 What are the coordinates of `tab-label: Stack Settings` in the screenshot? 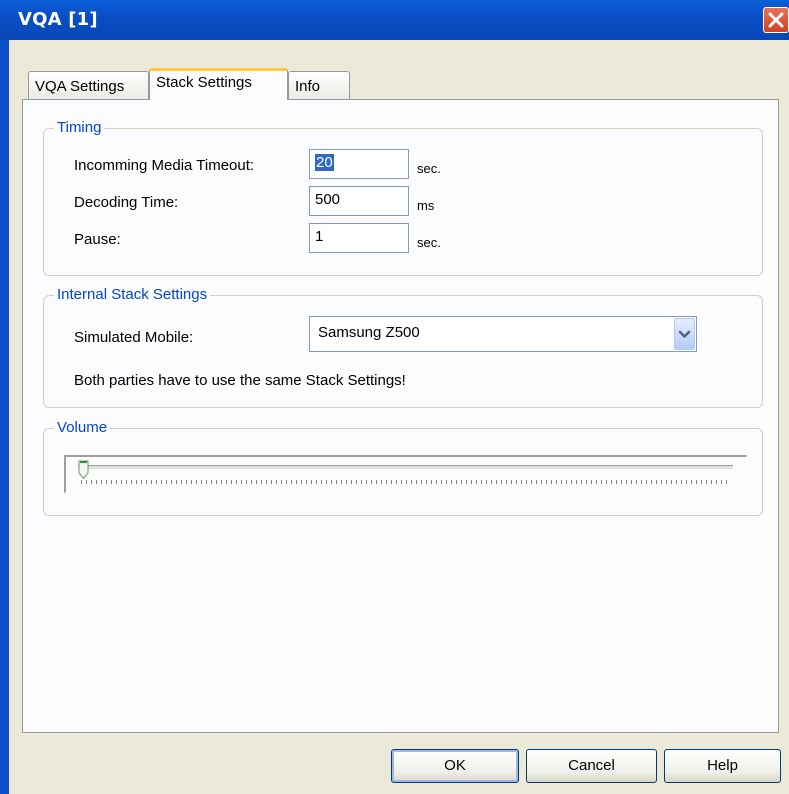 It's located at (204, 82).